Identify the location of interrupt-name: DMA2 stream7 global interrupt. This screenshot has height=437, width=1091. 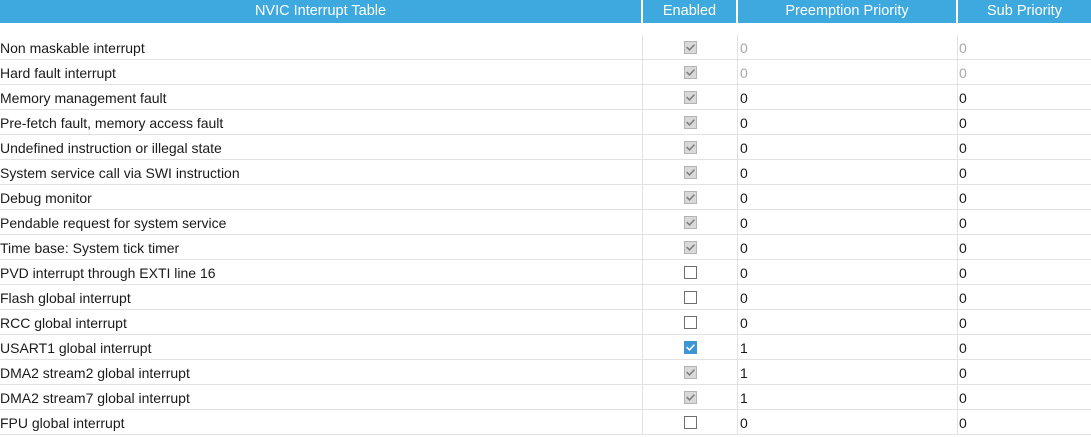
(321, 397).